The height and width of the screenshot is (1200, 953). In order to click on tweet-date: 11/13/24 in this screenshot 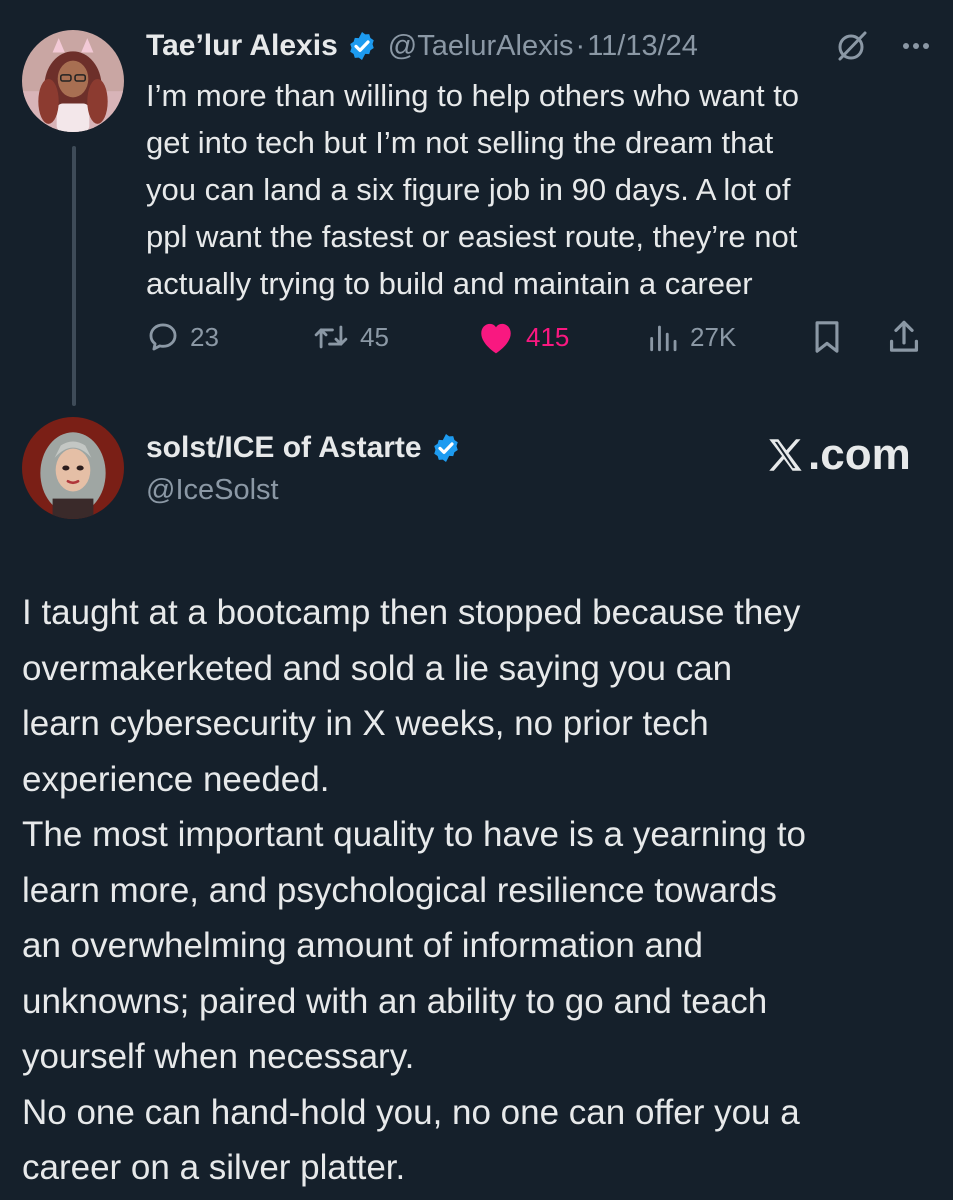, I will do `click(642, 46)`.